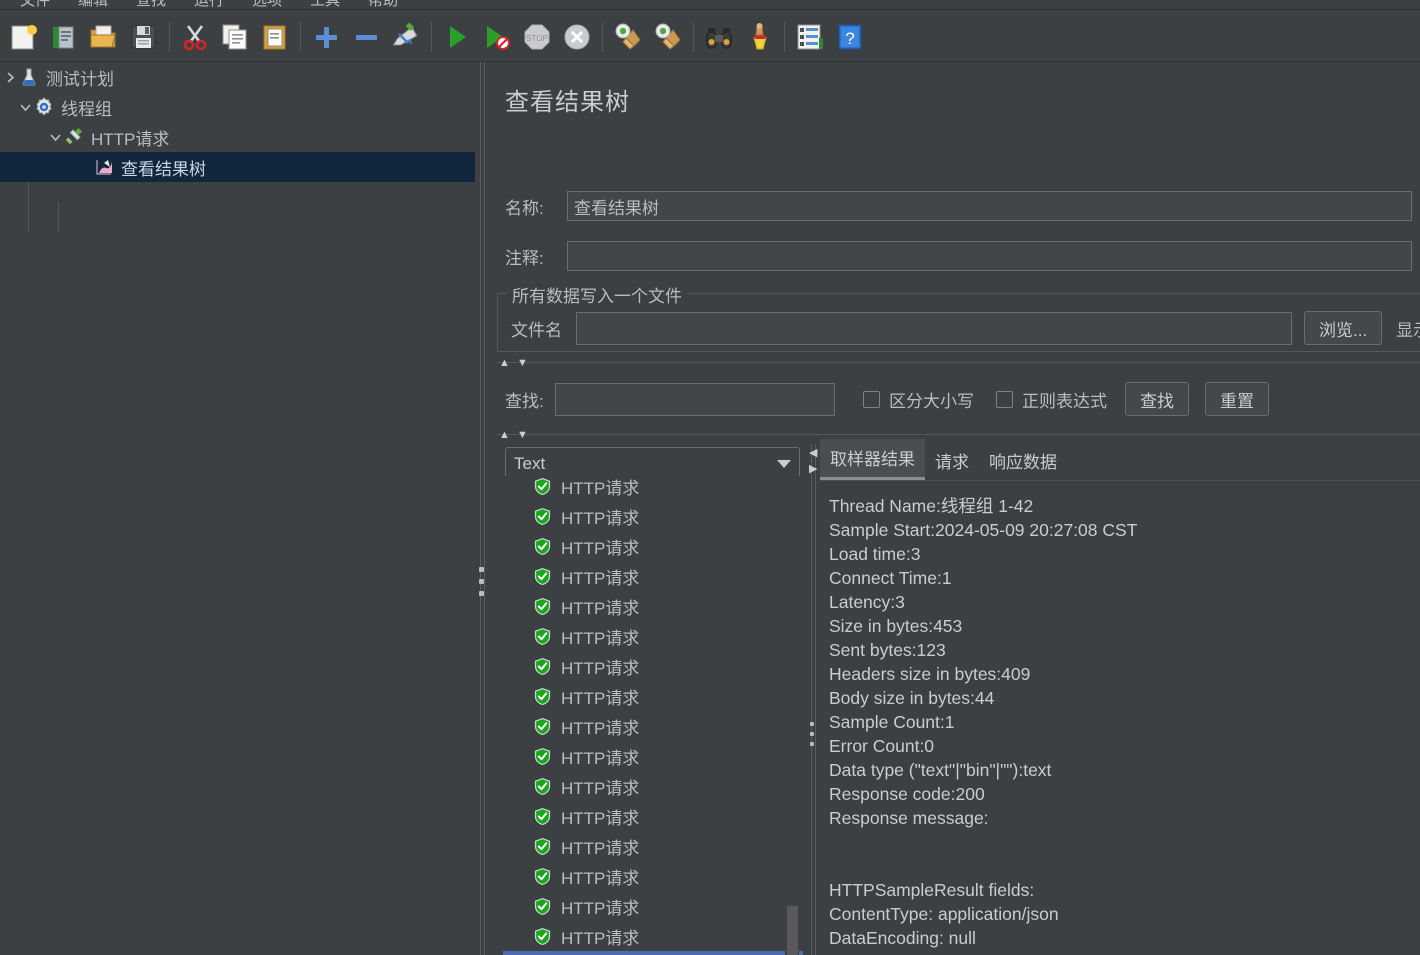  I want to click on shutdown-button, so click(577, 37).